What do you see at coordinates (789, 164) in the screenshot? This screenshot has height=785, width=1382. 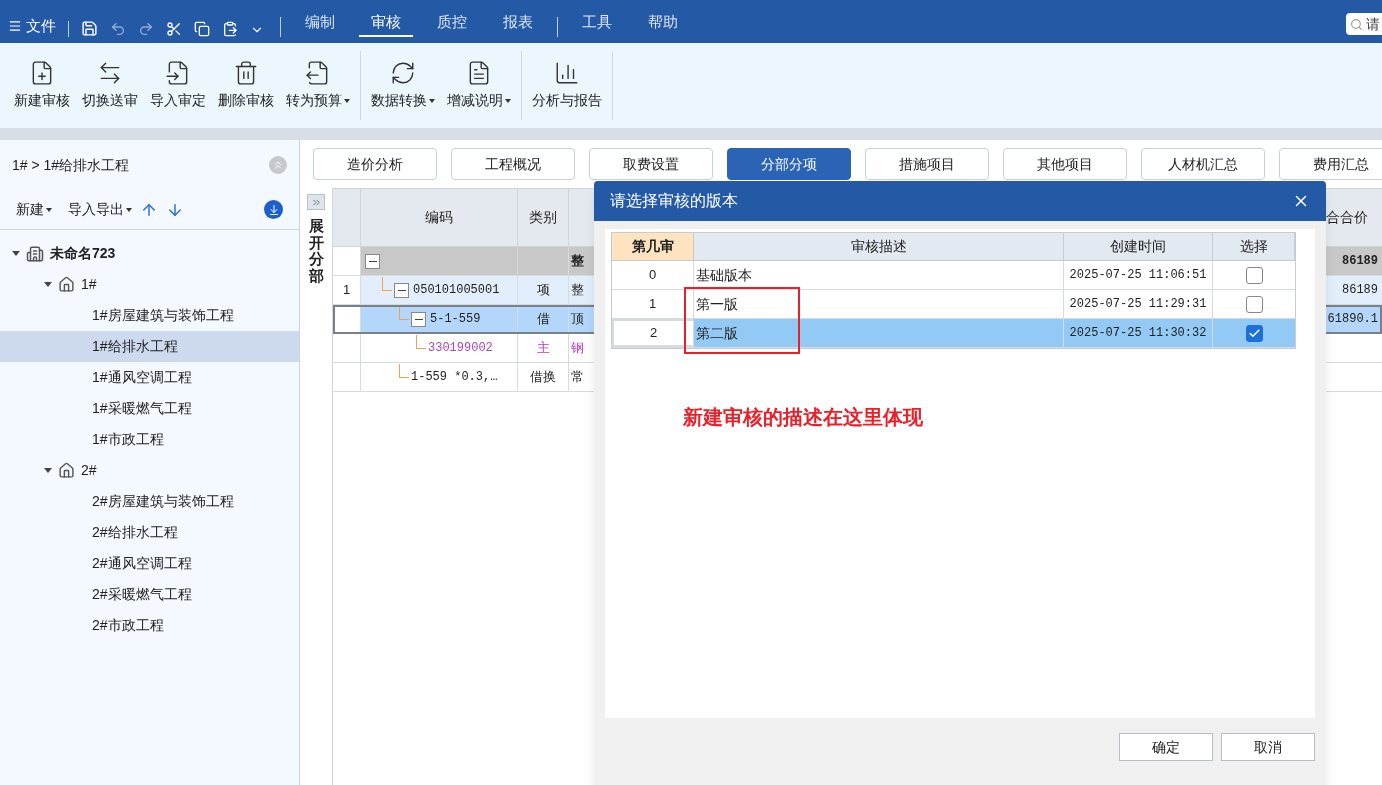 I see `view-tab: 分部分项` at bounding box center [789, 164].